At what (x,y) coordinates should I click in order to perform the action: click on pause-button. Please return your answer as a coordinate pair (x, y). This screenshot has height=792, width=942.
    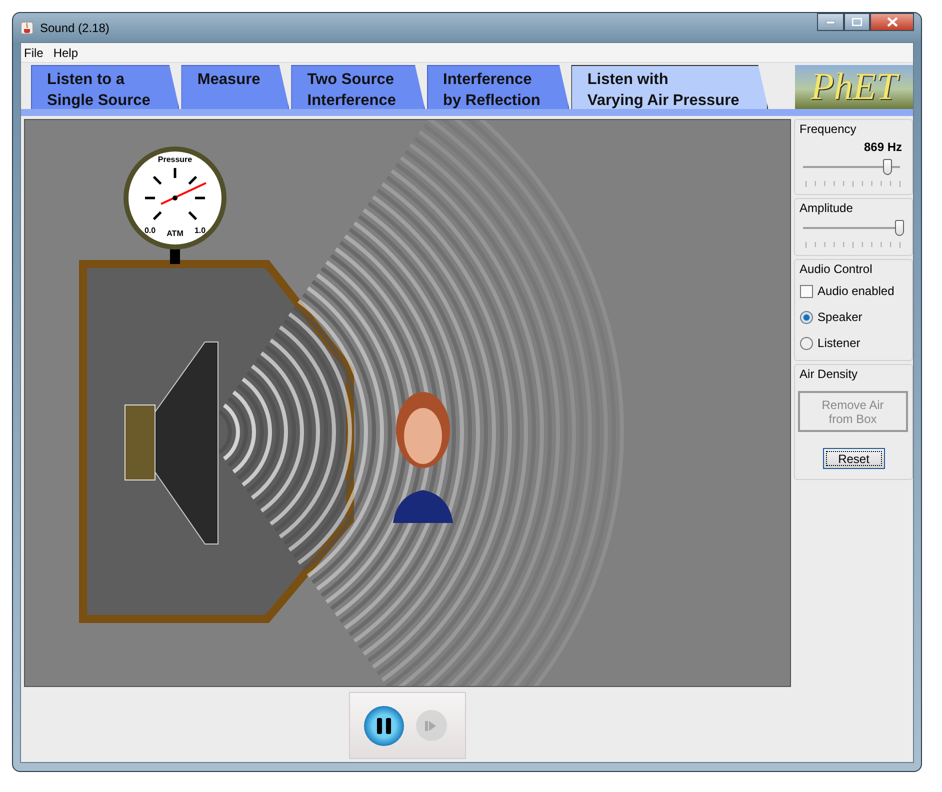
    Looking at the image, I should click on (384, 726).